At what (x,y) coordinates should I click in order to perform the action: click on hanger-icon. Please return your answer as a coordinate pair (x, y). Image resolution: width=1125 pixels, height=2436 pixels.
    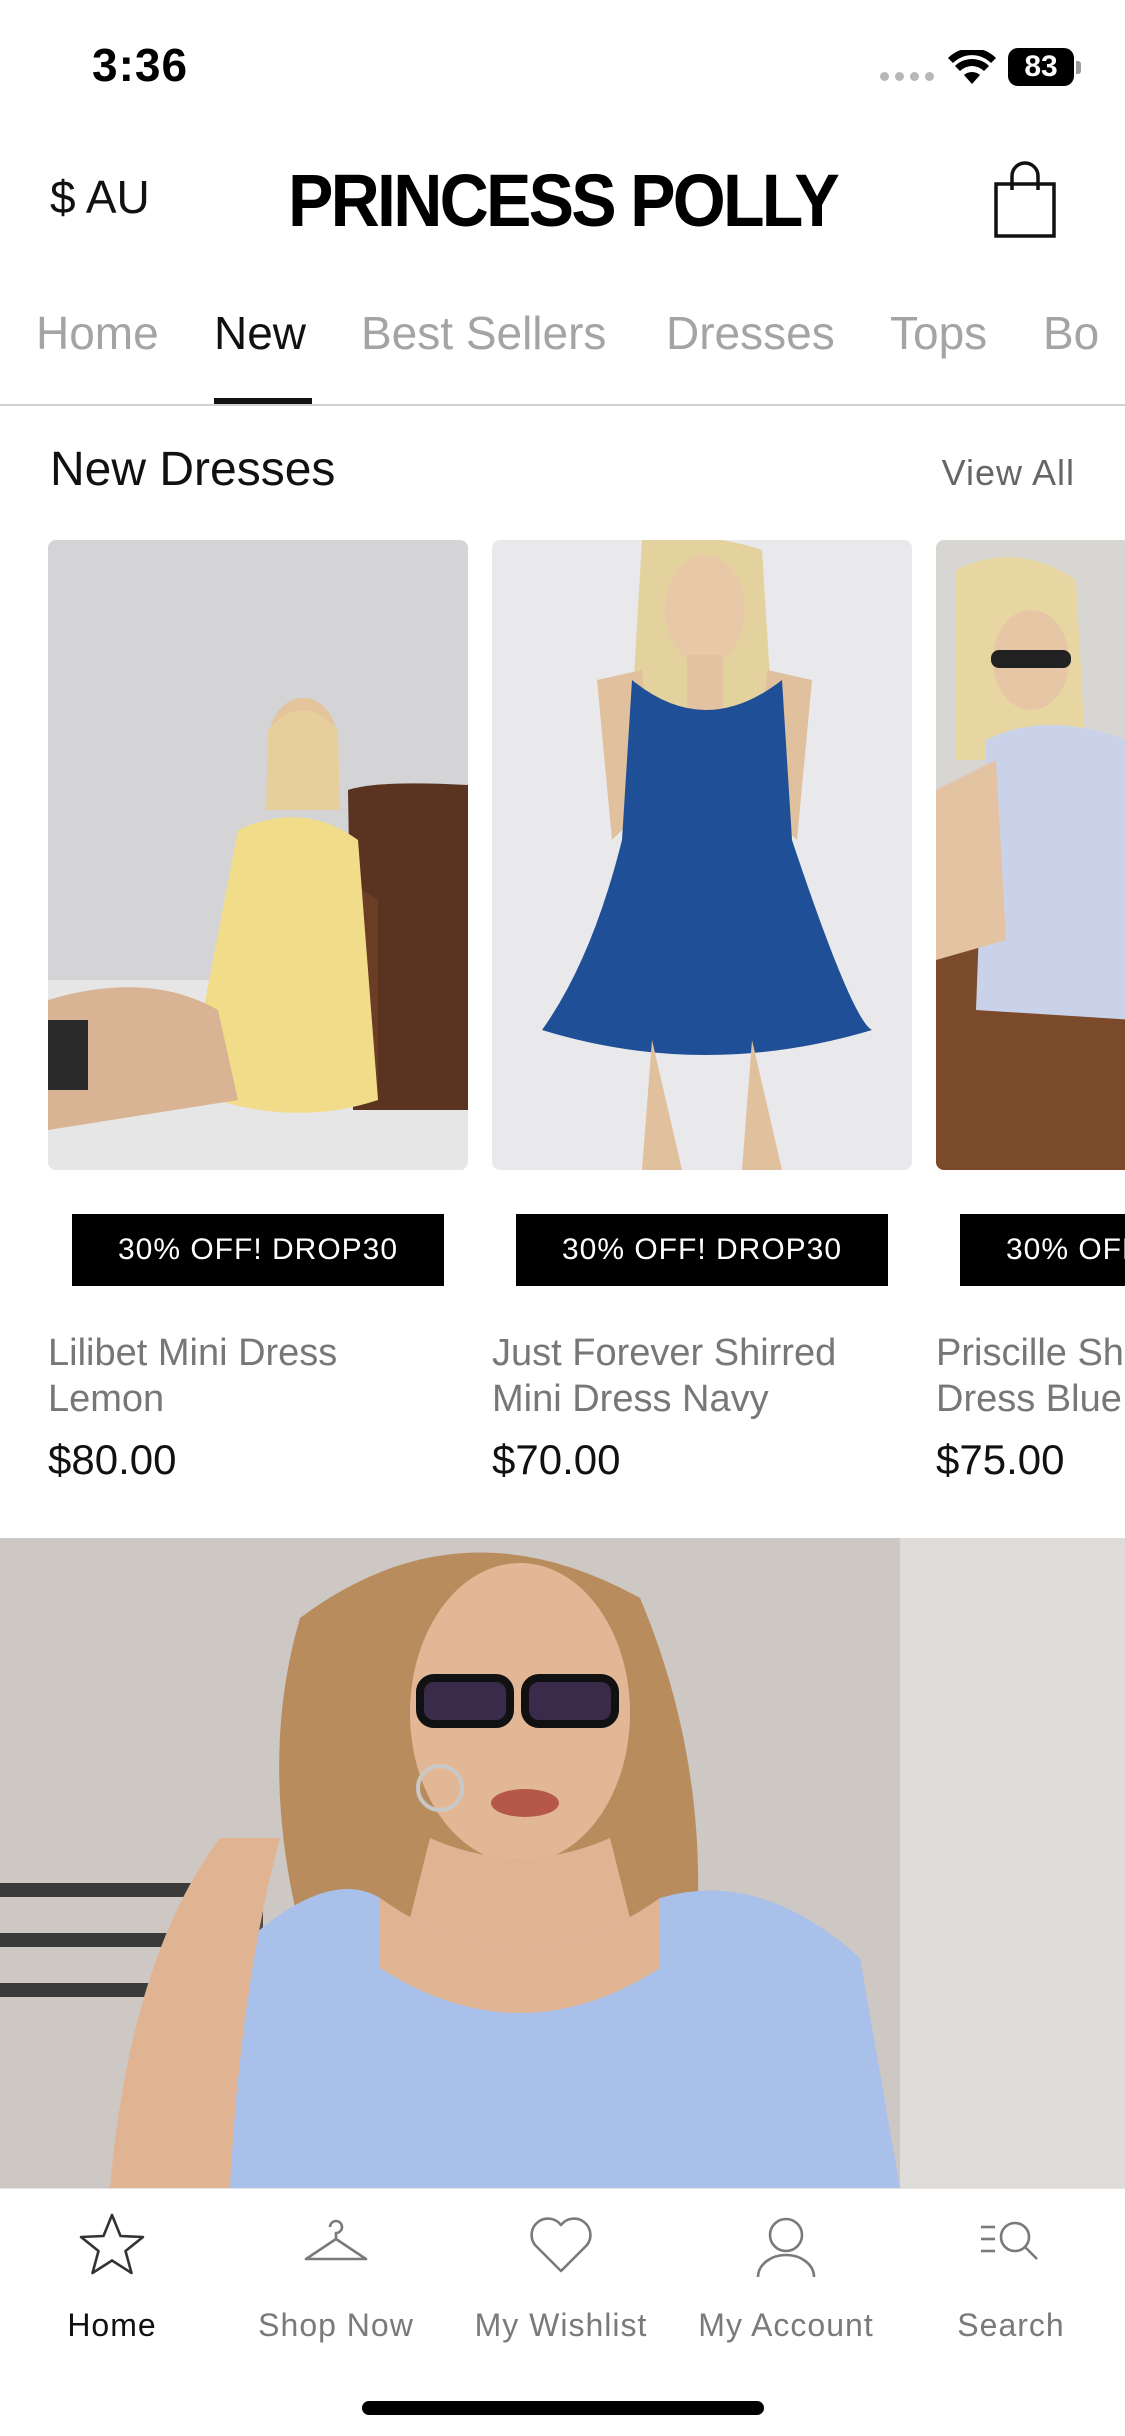
    Looking at the image, I should click on (336, 2240).